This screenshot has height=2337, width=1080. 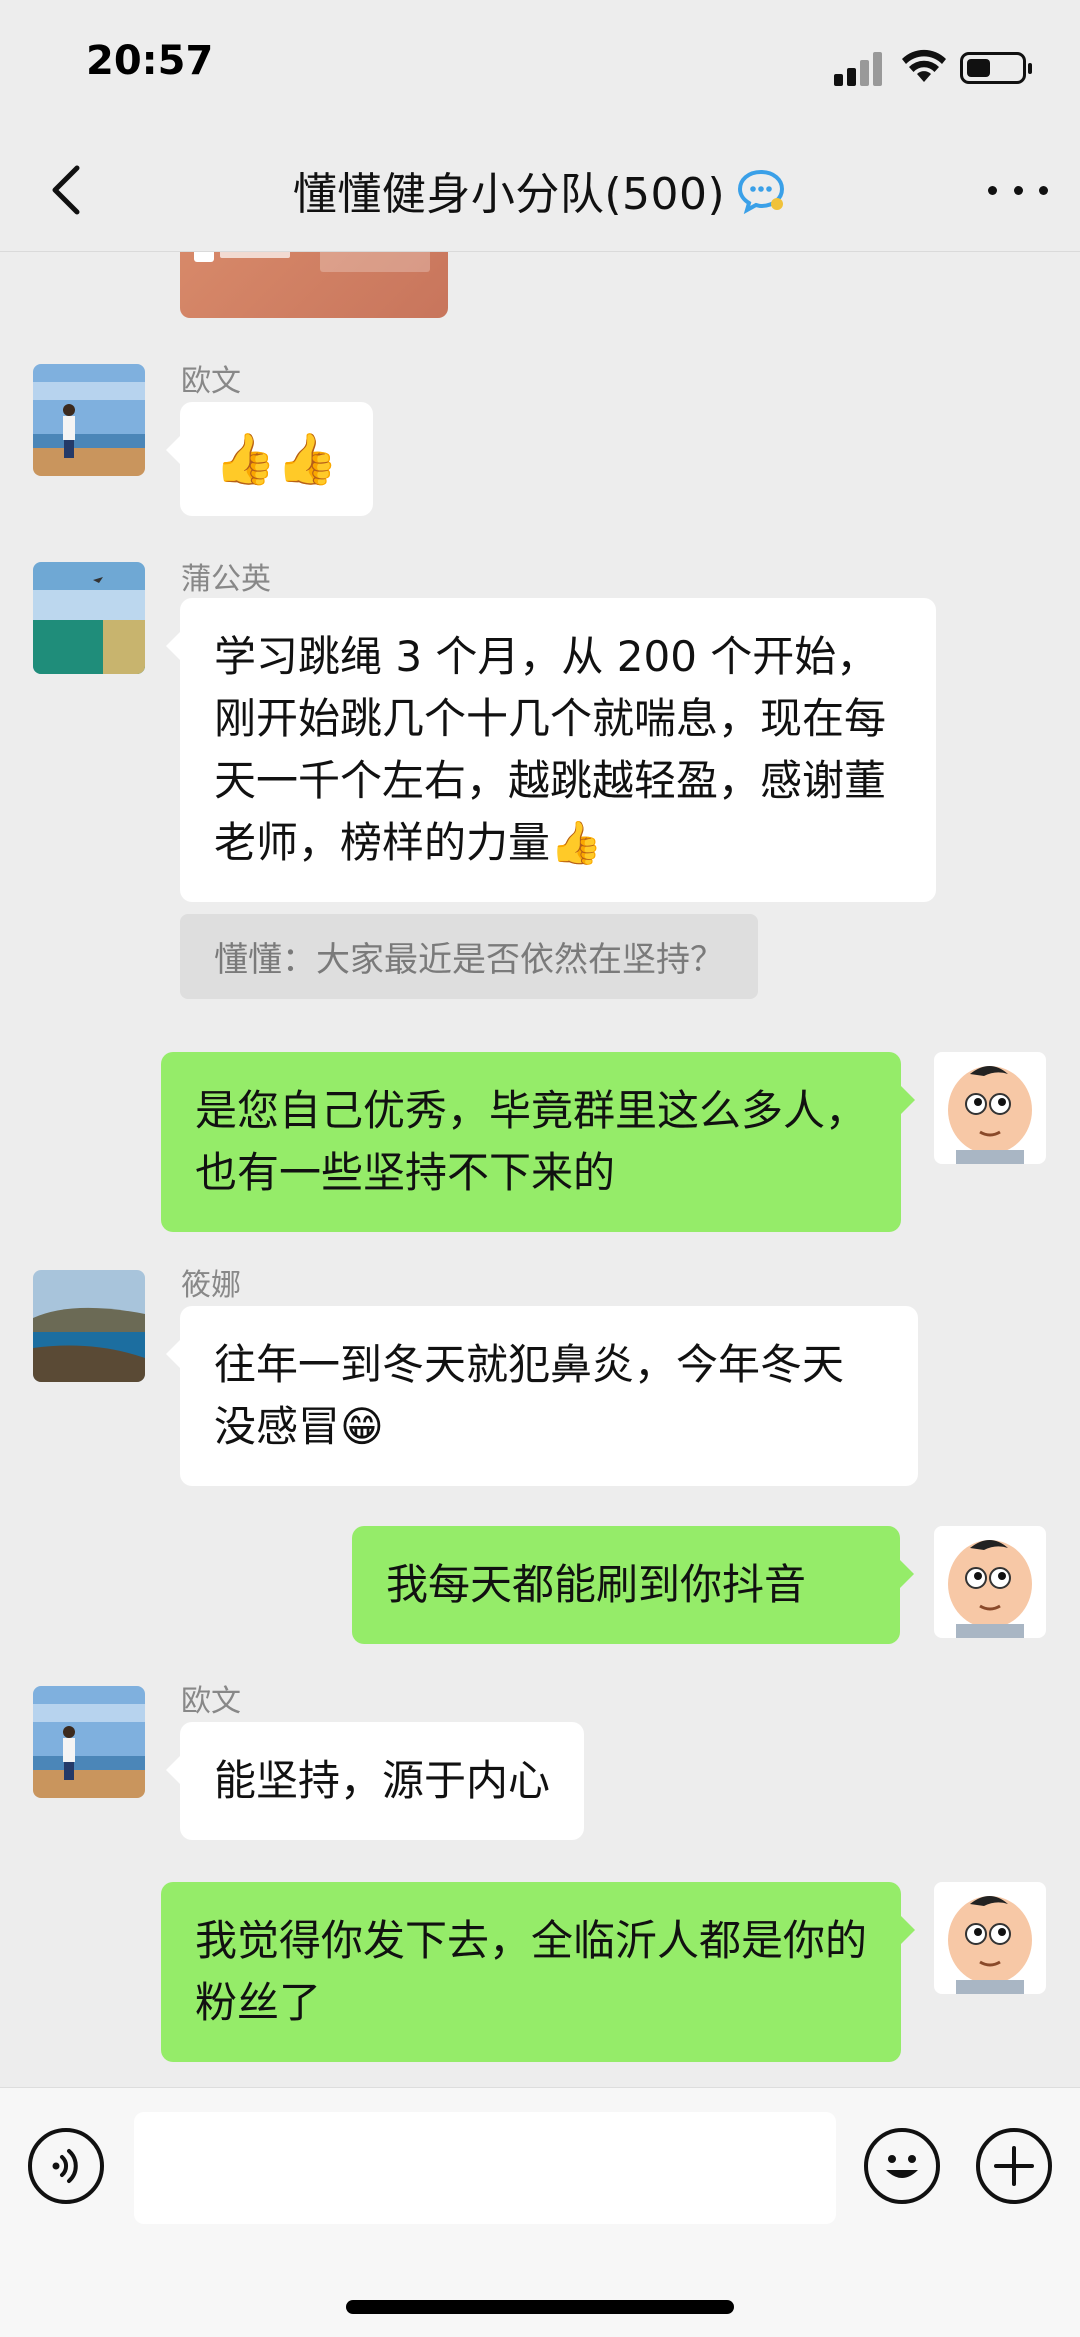 I want to click on input-bar, so click(x=540, y=2212).